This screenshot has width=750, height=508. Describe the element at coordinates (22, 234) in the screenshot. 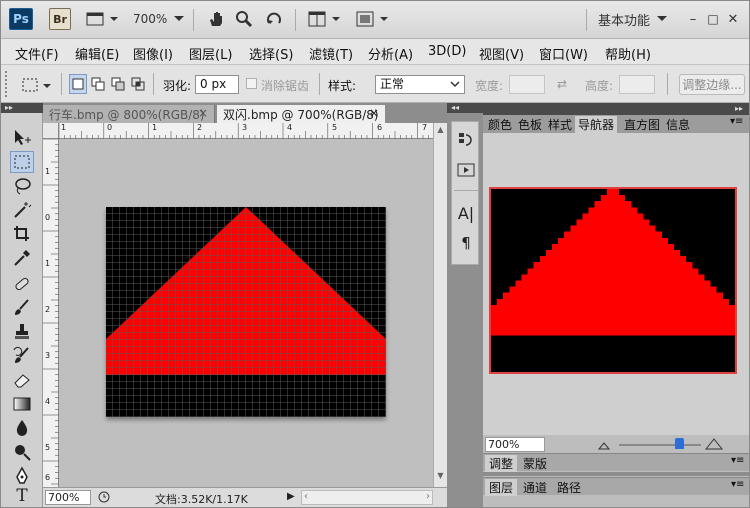

I see `crop-tool` at that location.